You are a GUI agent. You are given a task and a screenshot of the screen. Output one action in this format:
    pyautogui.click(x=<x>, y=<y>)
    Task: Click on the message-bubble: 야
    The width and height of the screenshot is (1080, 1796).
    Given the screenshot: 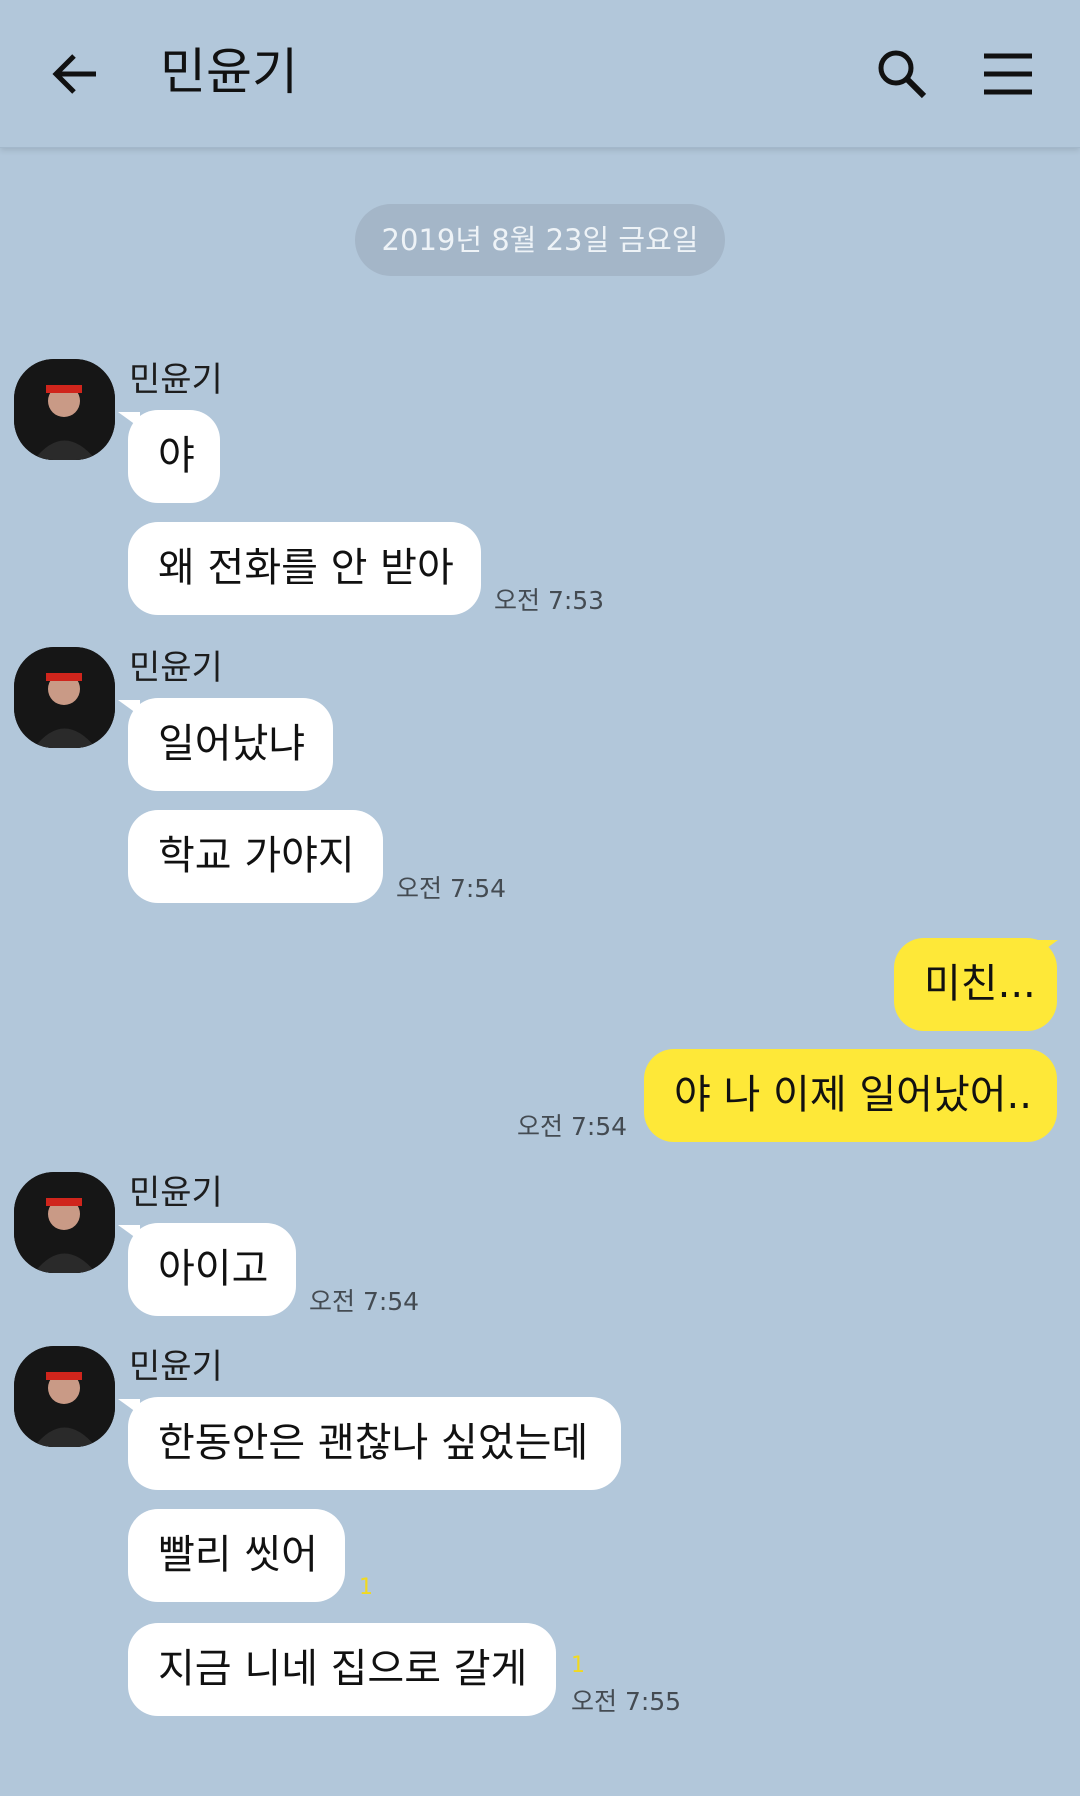 What is the action you would take?
    pyautogui.click(x=174, y=456)
    